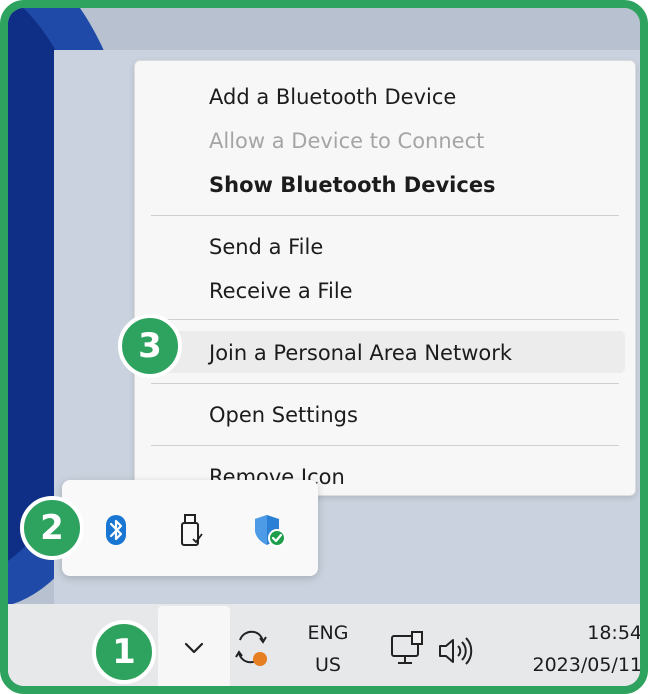  What do you see at coordinates (587, 665) in the screenshot?
I see `clock-date: 2023/05/11` at bounding box center [587, 665].